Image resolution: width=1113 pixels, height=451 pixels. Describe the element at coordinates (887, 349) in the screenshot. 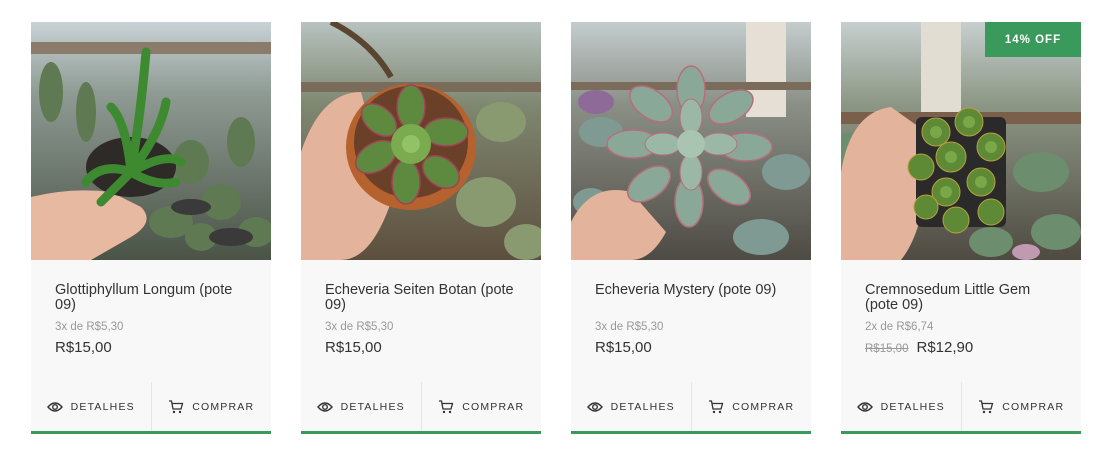

I see `old-price: R$15,00` at that location.